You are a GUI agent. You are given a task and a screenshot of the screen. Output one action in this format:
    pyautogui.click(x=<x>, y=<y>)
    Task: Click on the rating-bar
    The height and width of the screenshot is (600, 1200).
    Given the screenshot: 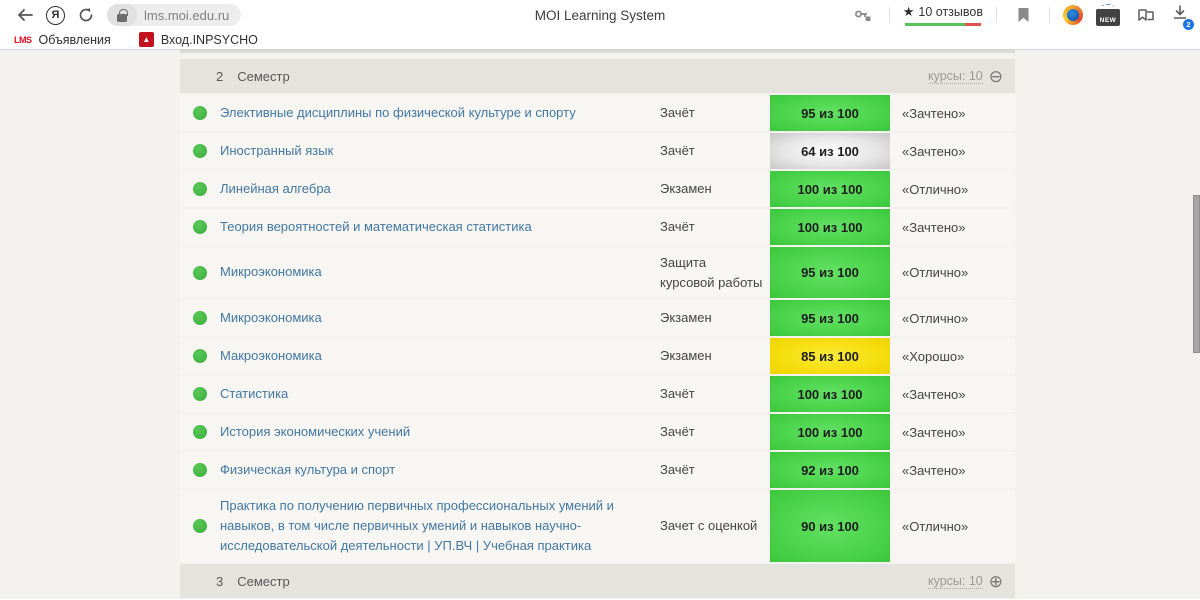 What is the action you would take?
    pyautogui.click(x=942, y=24)
    